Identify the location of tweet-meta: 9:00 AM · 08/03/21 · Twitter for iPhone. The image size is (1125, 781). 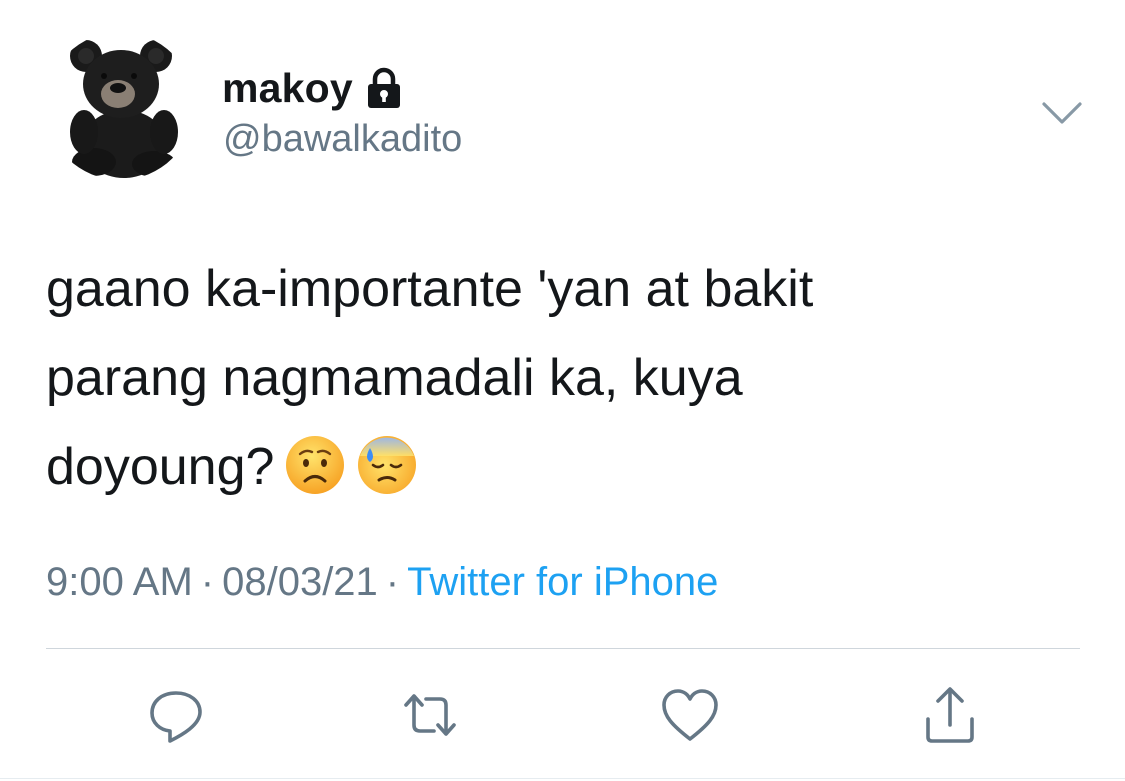
(382, 582).